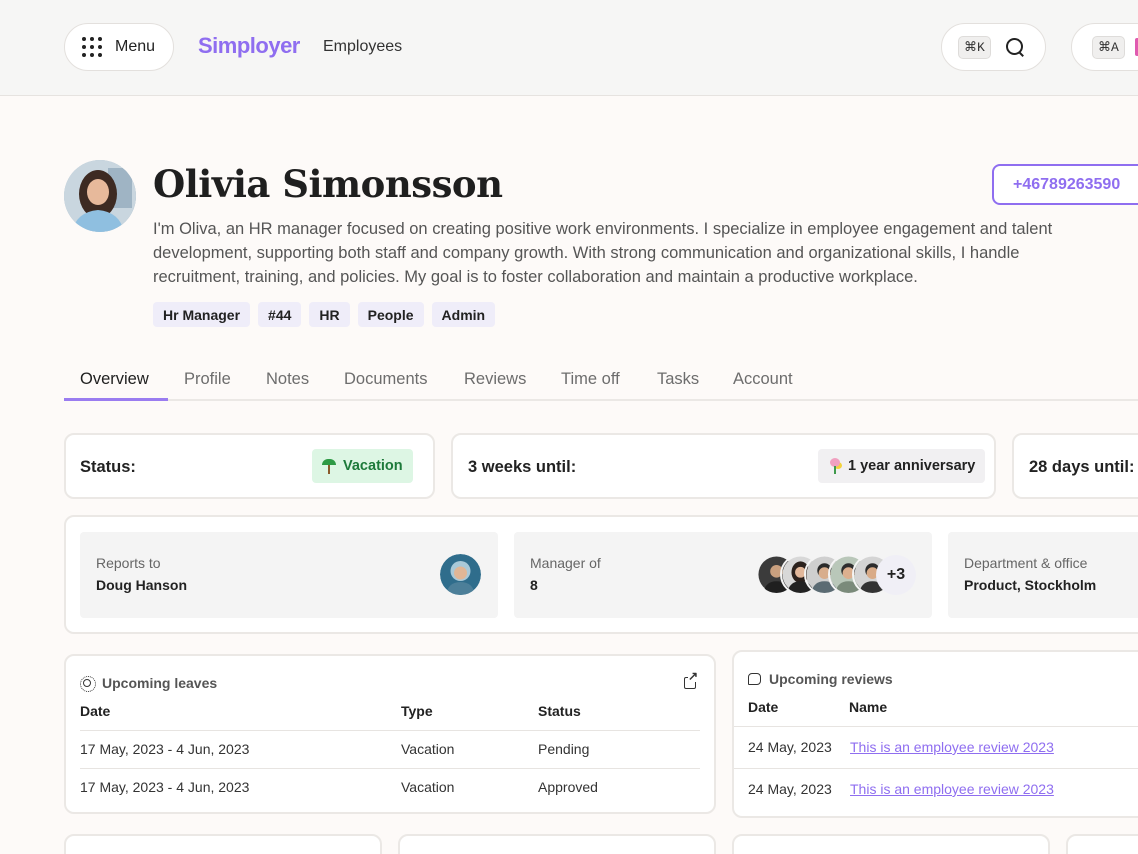 Image resolution: width=1138 pixels, height=854 pixels. What do you see at coordinates (108, 467) in the screenshot?
I see `status-label: Status:` at bounding box center [108, 467].